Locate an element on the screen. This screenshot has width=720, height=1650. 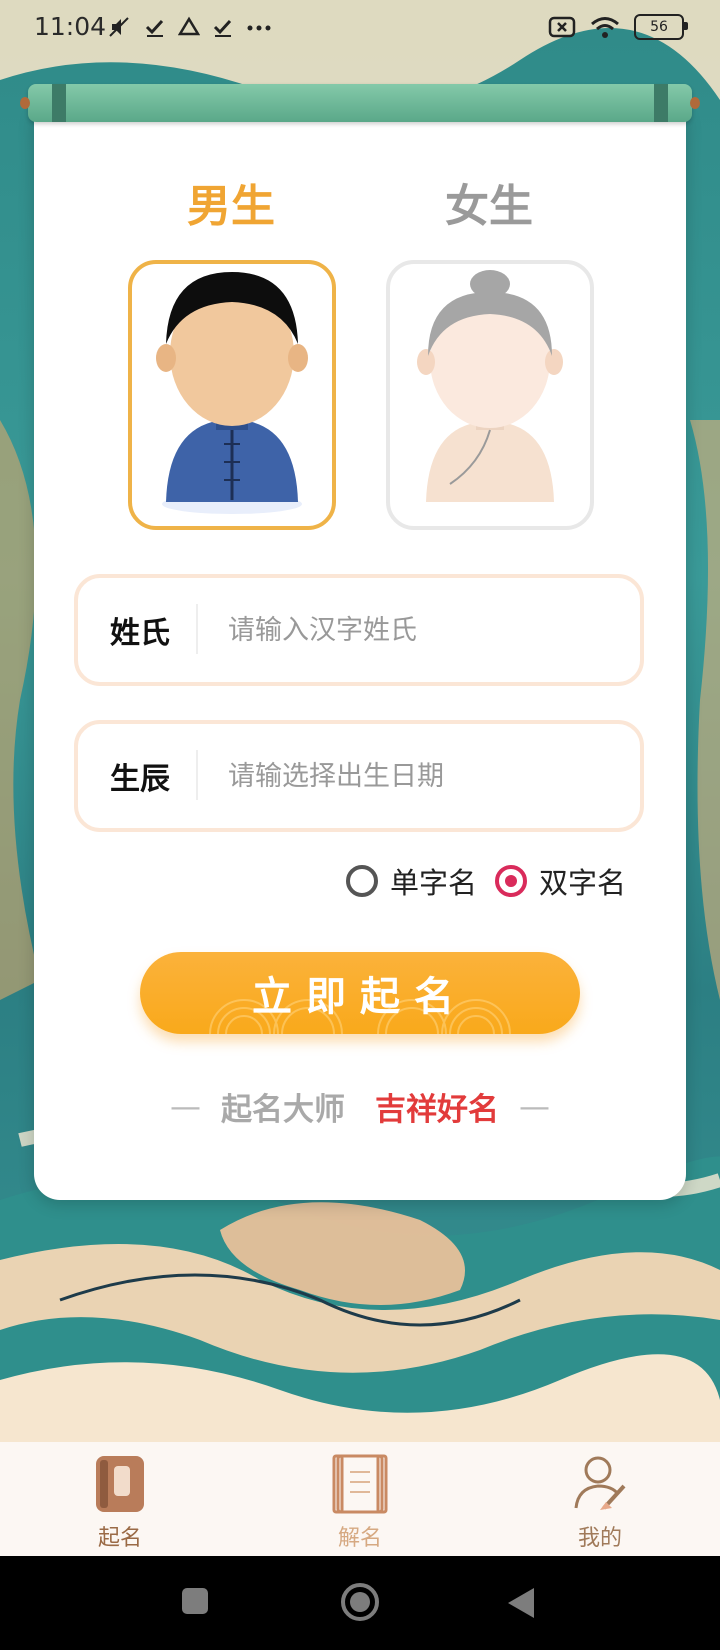
rod-knob-right is located at coordinates (695, 103).